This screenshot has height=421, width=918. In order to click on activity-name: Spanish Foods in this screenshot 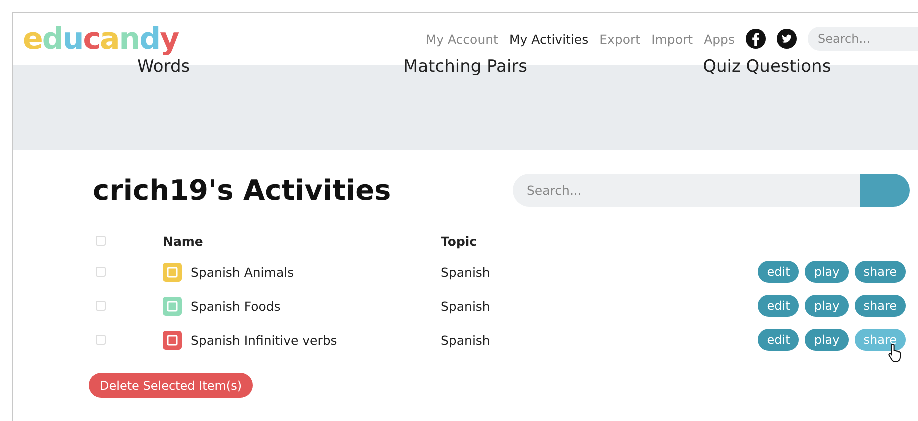, I will do `click(236, 306)`.